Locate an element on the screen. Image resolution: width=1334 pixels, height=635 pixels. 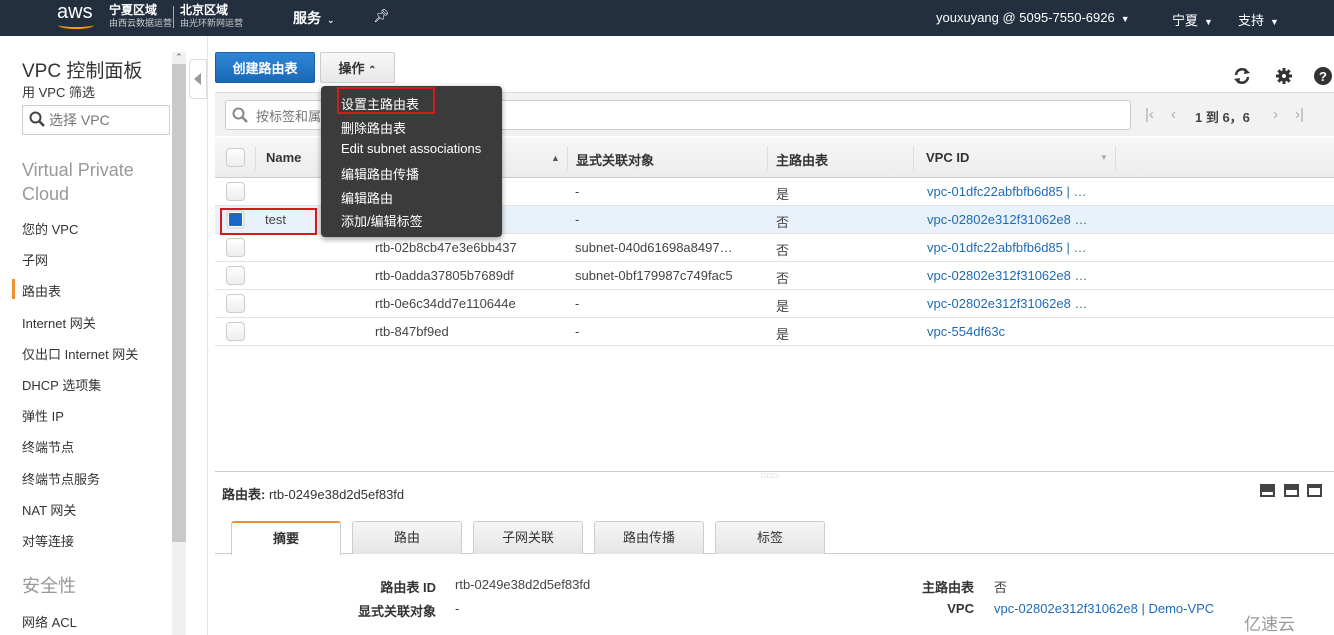
value-main: 否 is located at coordinates (1001, 587).